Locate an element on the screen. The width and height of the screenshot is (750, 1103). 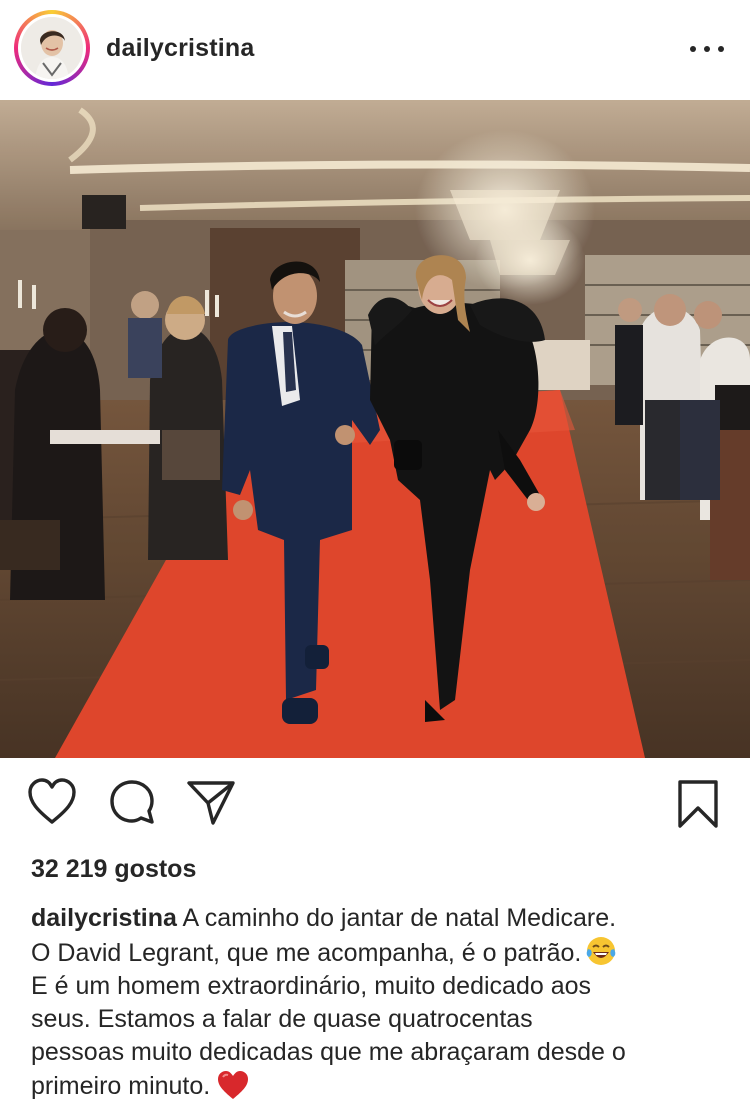
paper-plane-icon is located at coordinates (211, 802).